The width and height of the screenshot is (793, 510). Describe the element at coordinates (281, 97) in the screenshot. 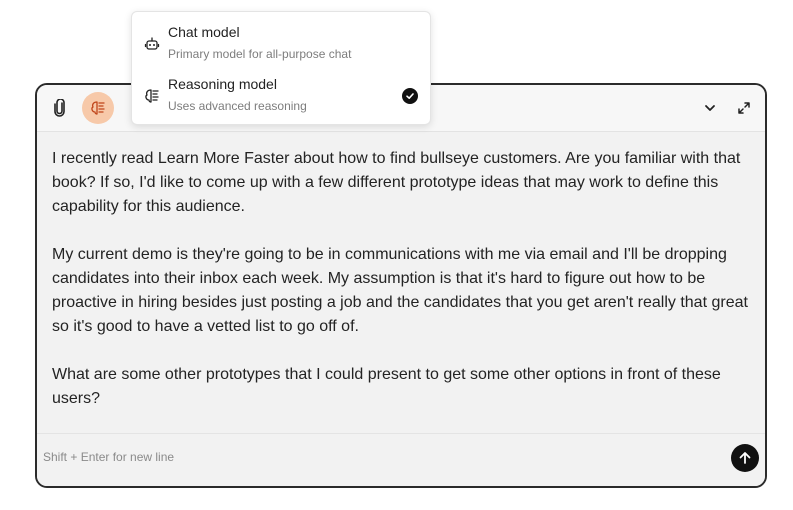

I see `model-option-reasoning: Reasoning model Uses advanced reasoning` at that location.